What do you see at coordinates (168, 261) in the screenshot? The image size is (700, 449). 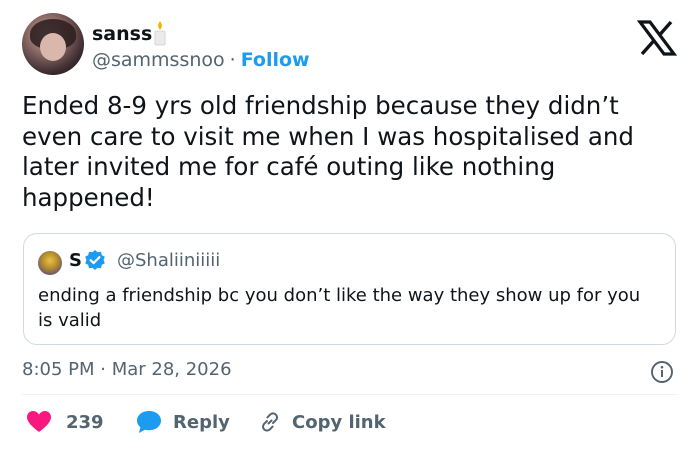 I see `quote-author-handle: @Shaliiniiiii` at bounding box center [168, 261].